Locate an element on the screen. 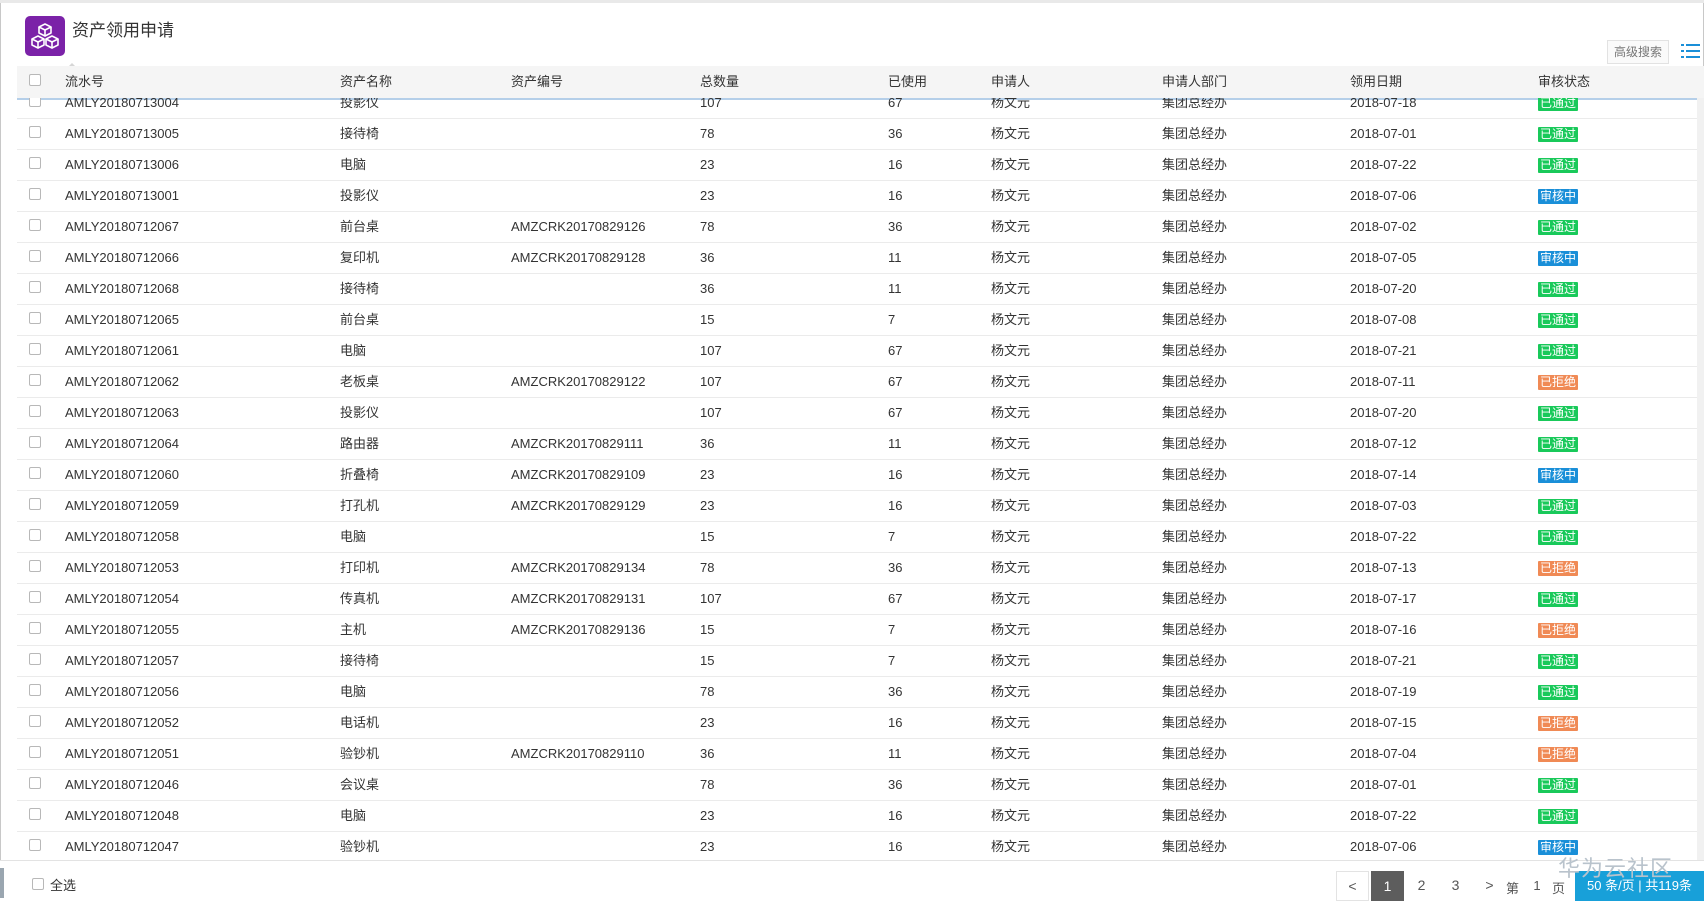  status-badge: 已通过 is located at coordinates (1558, 320).